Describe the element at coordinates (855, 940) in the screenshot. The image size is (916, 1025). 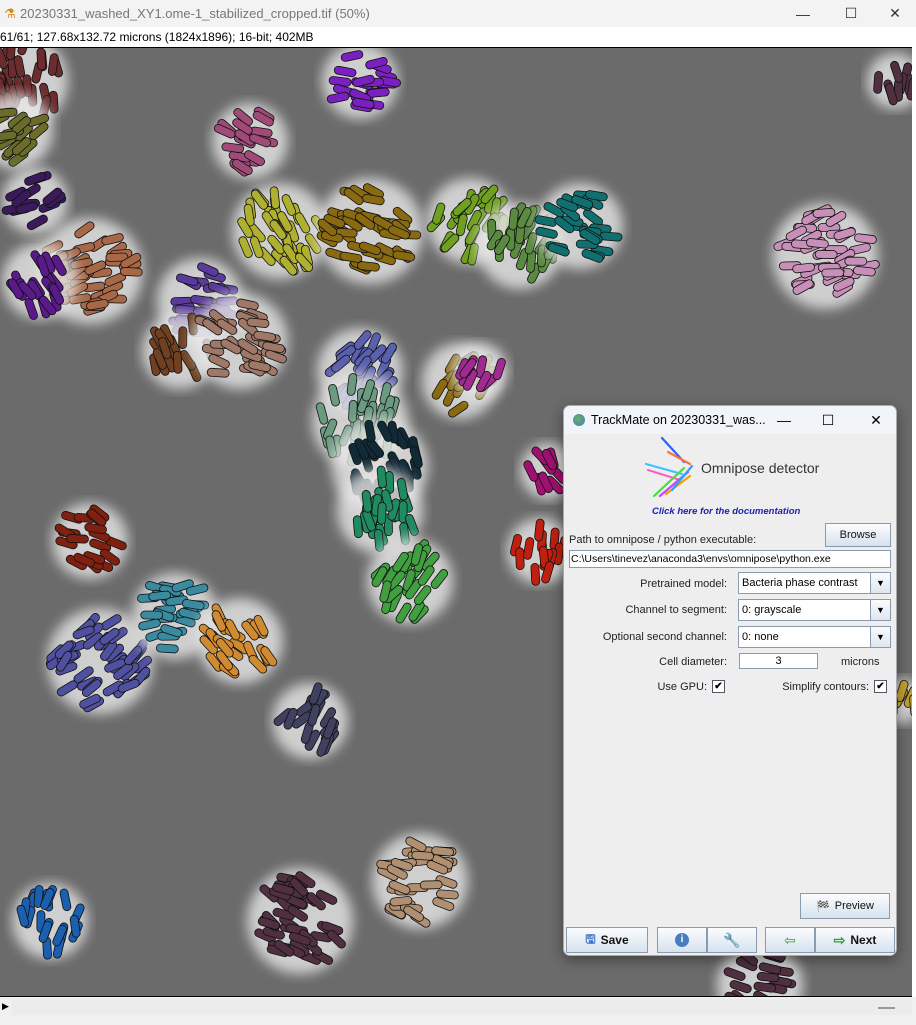
I see `next-button: ⇨ Next` at that location.